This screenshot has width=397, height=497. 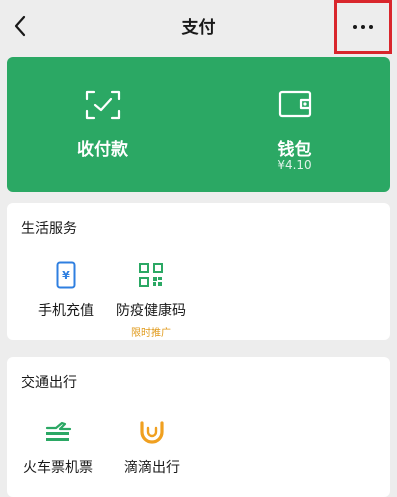 What do you see at coordinates (58, 431) in the screenshot?
I see `train-flight-icon` at bounding box center [58, 431].